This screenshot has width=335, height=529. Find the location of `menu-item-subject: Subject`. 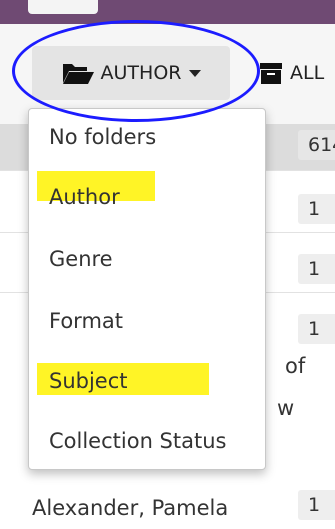

menu-item-subject: Subject is located at coordinates (88, 381).